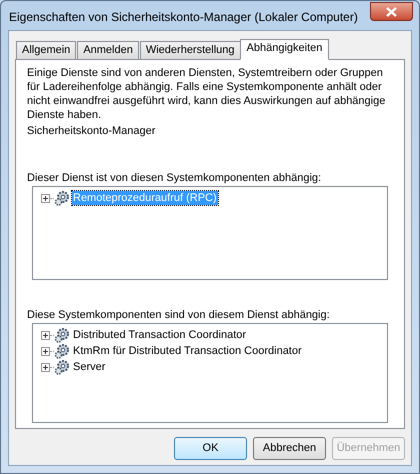 This screenshot has width=420, height=474. Describe the element at coordinates (179, 315) in the screenshot. I see `section-label: Diese Systemkomponenten sind von diesem Dienst abhängig:` at that location.